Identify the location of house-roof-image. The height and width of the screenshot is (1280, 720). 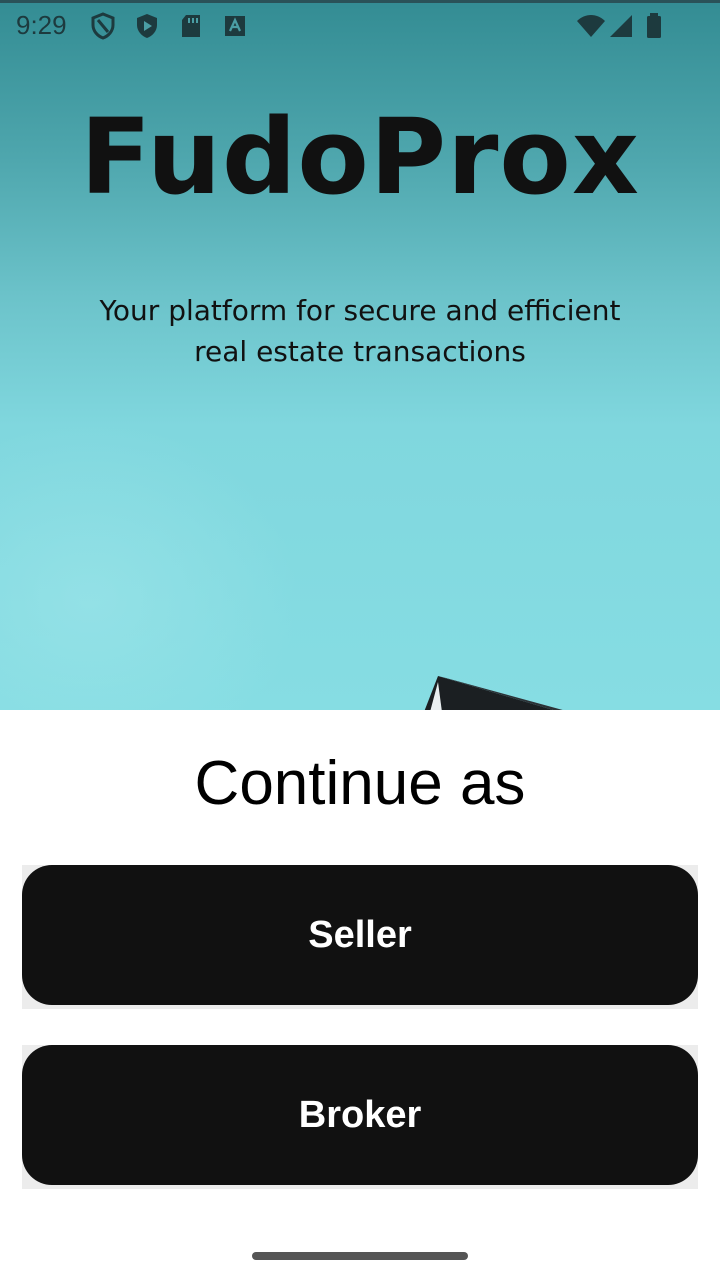
(500, 691).